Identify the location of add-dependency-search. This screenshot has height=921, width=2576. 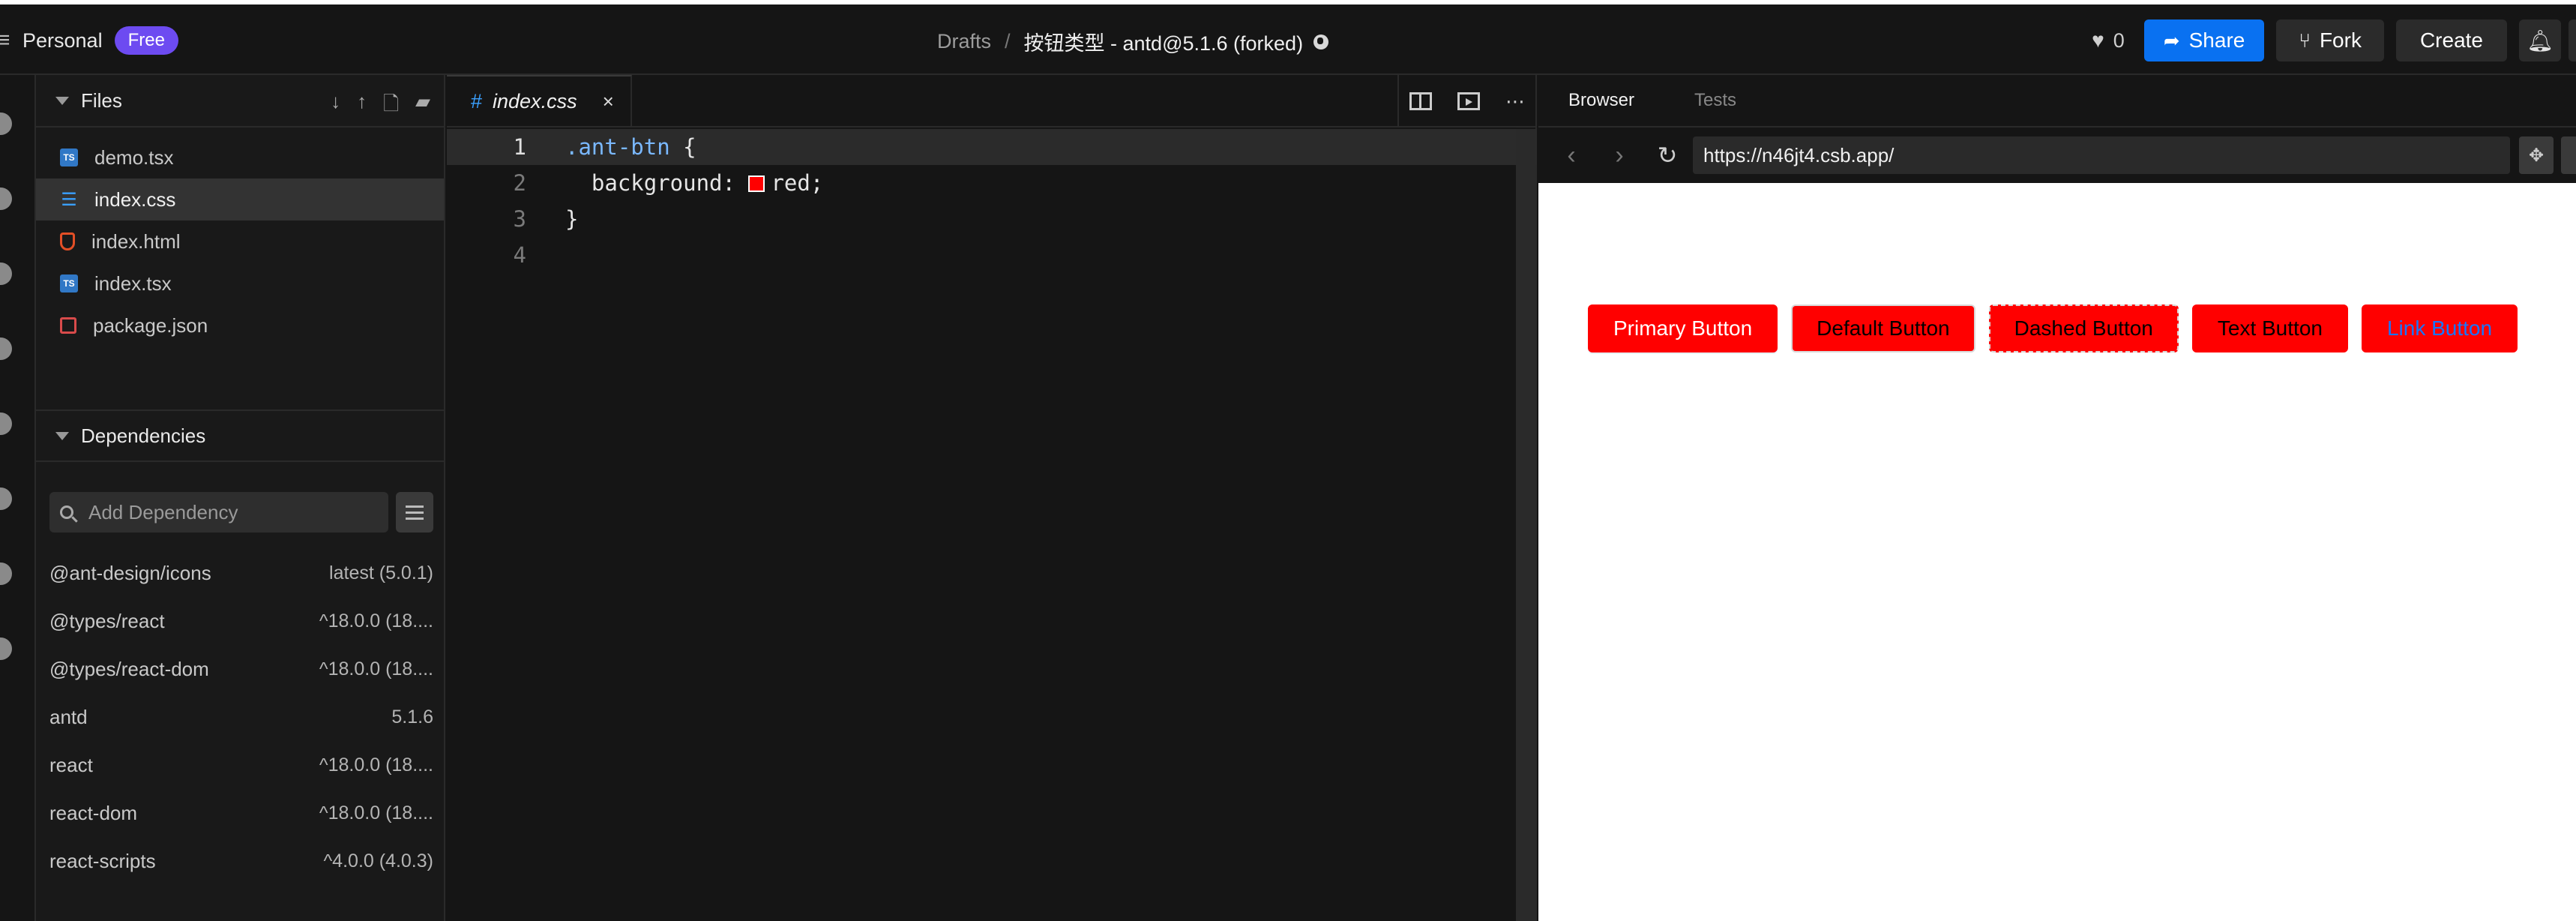
(218, 512).